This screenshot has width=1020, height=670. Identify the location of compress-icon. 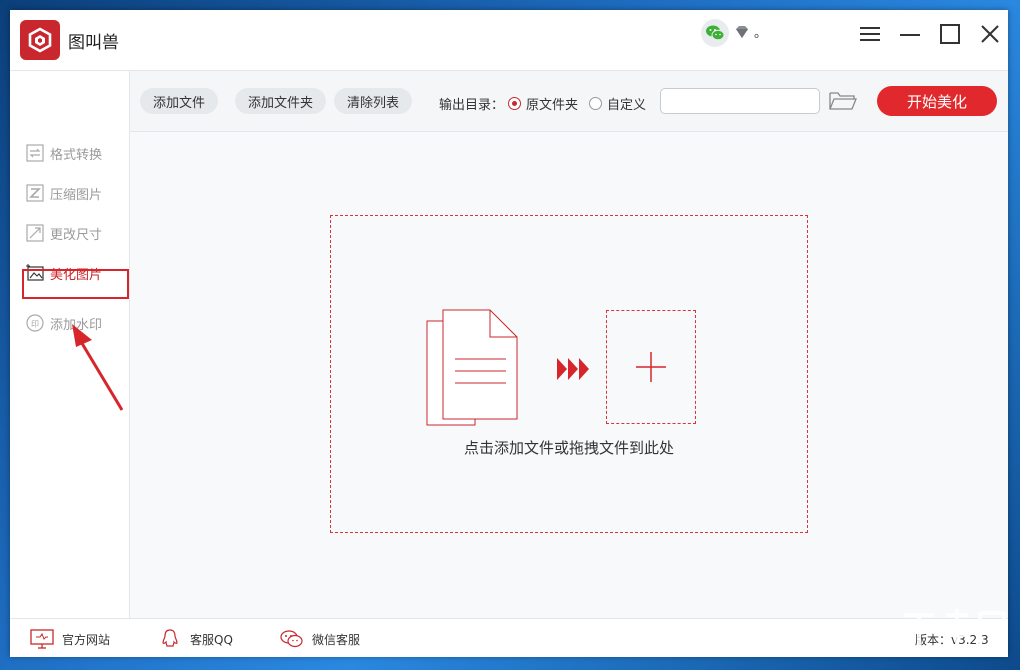
(35, 193).